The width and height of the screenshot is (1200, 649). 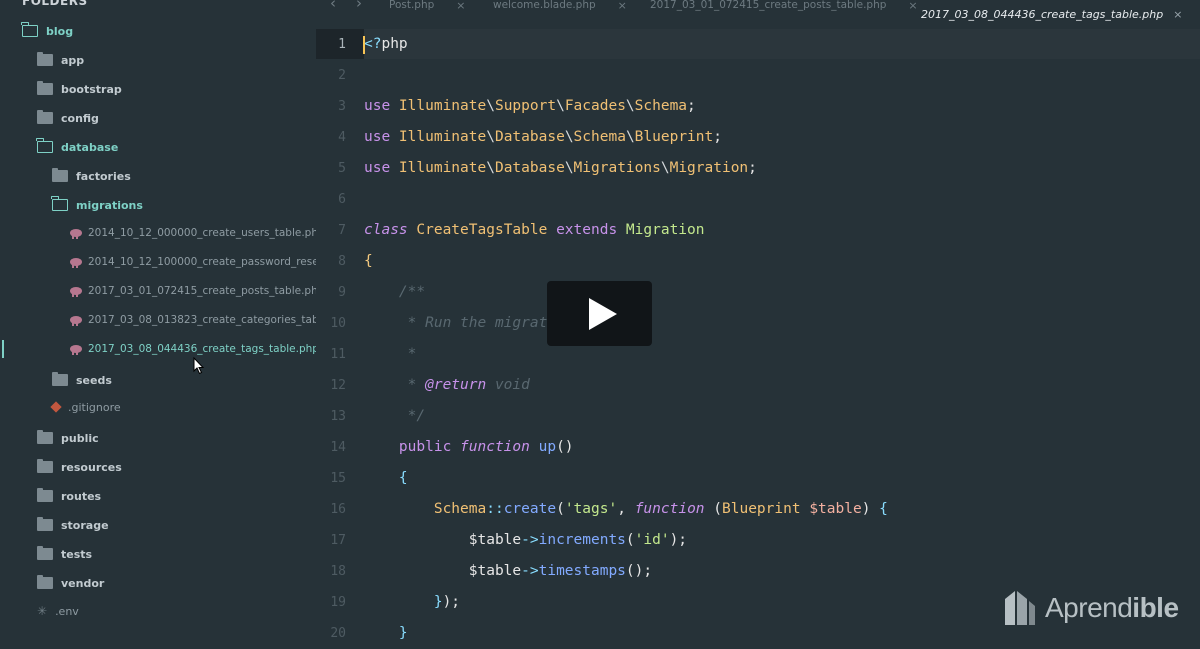 I want to click on code-text: public function up(), so click(x=469, y=447).